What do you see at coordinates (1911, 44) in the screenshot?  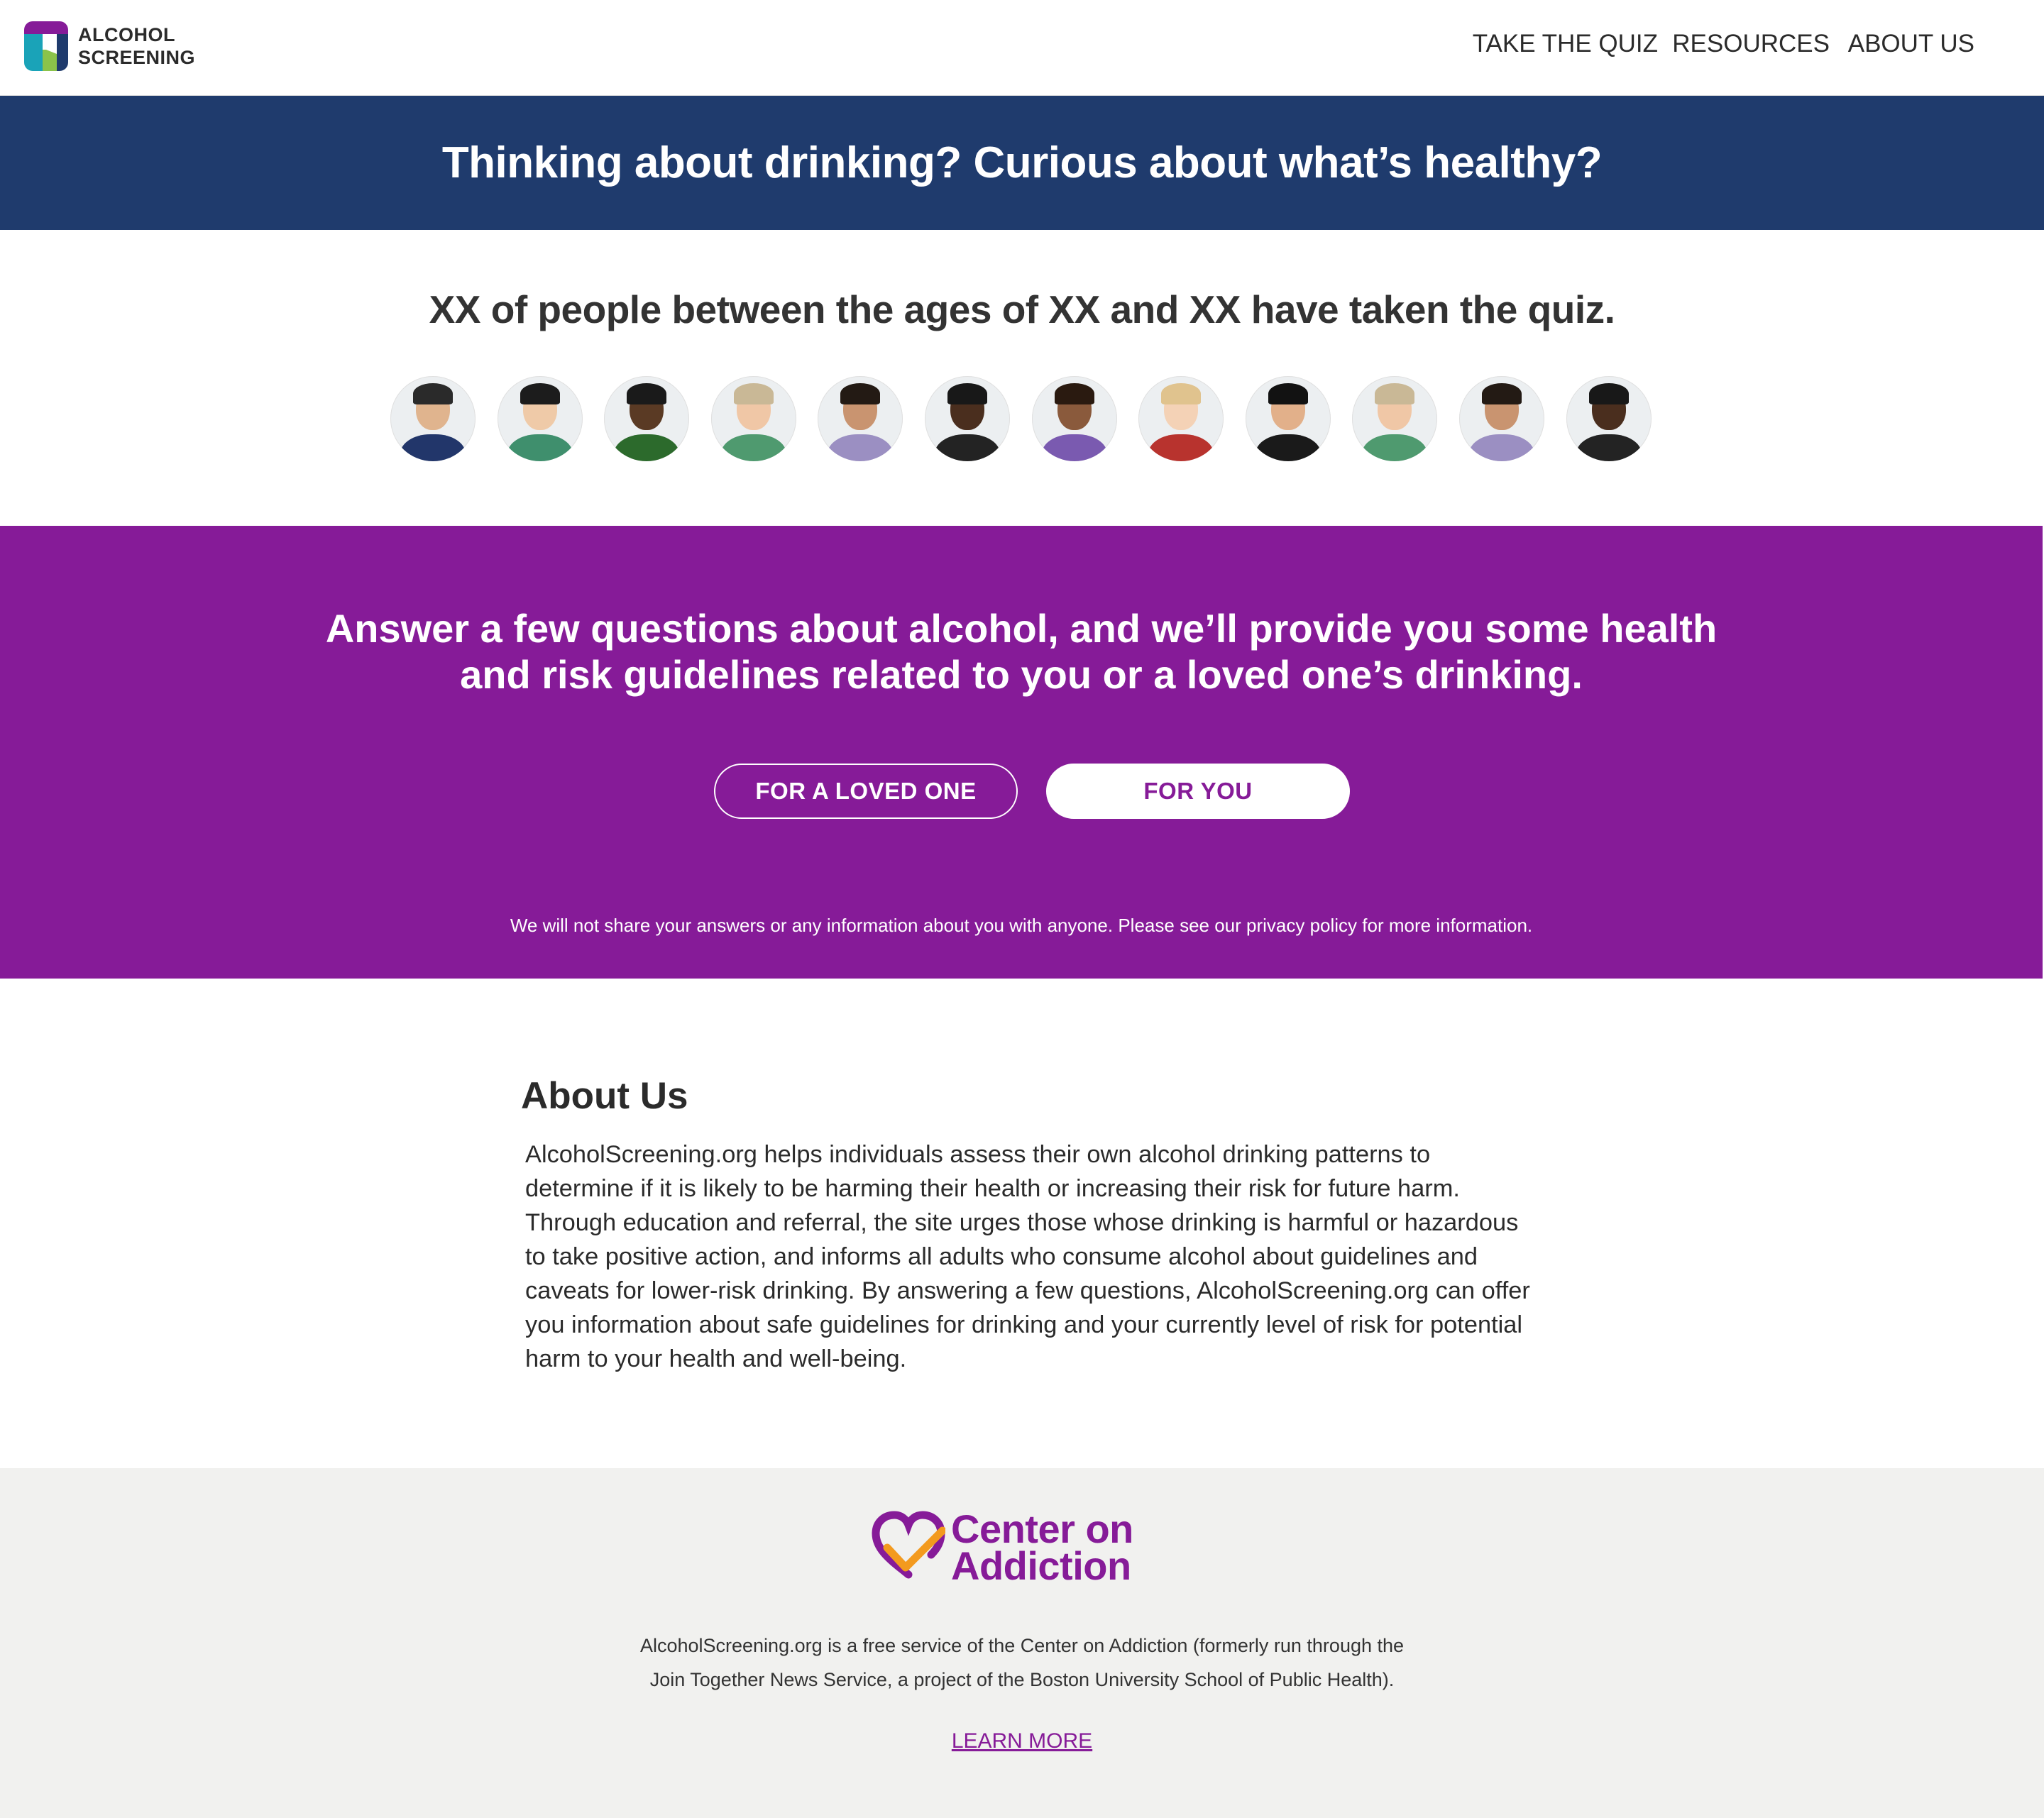 I see `nav-about-us: ABOUT US` at bounding box center [1911, 44].